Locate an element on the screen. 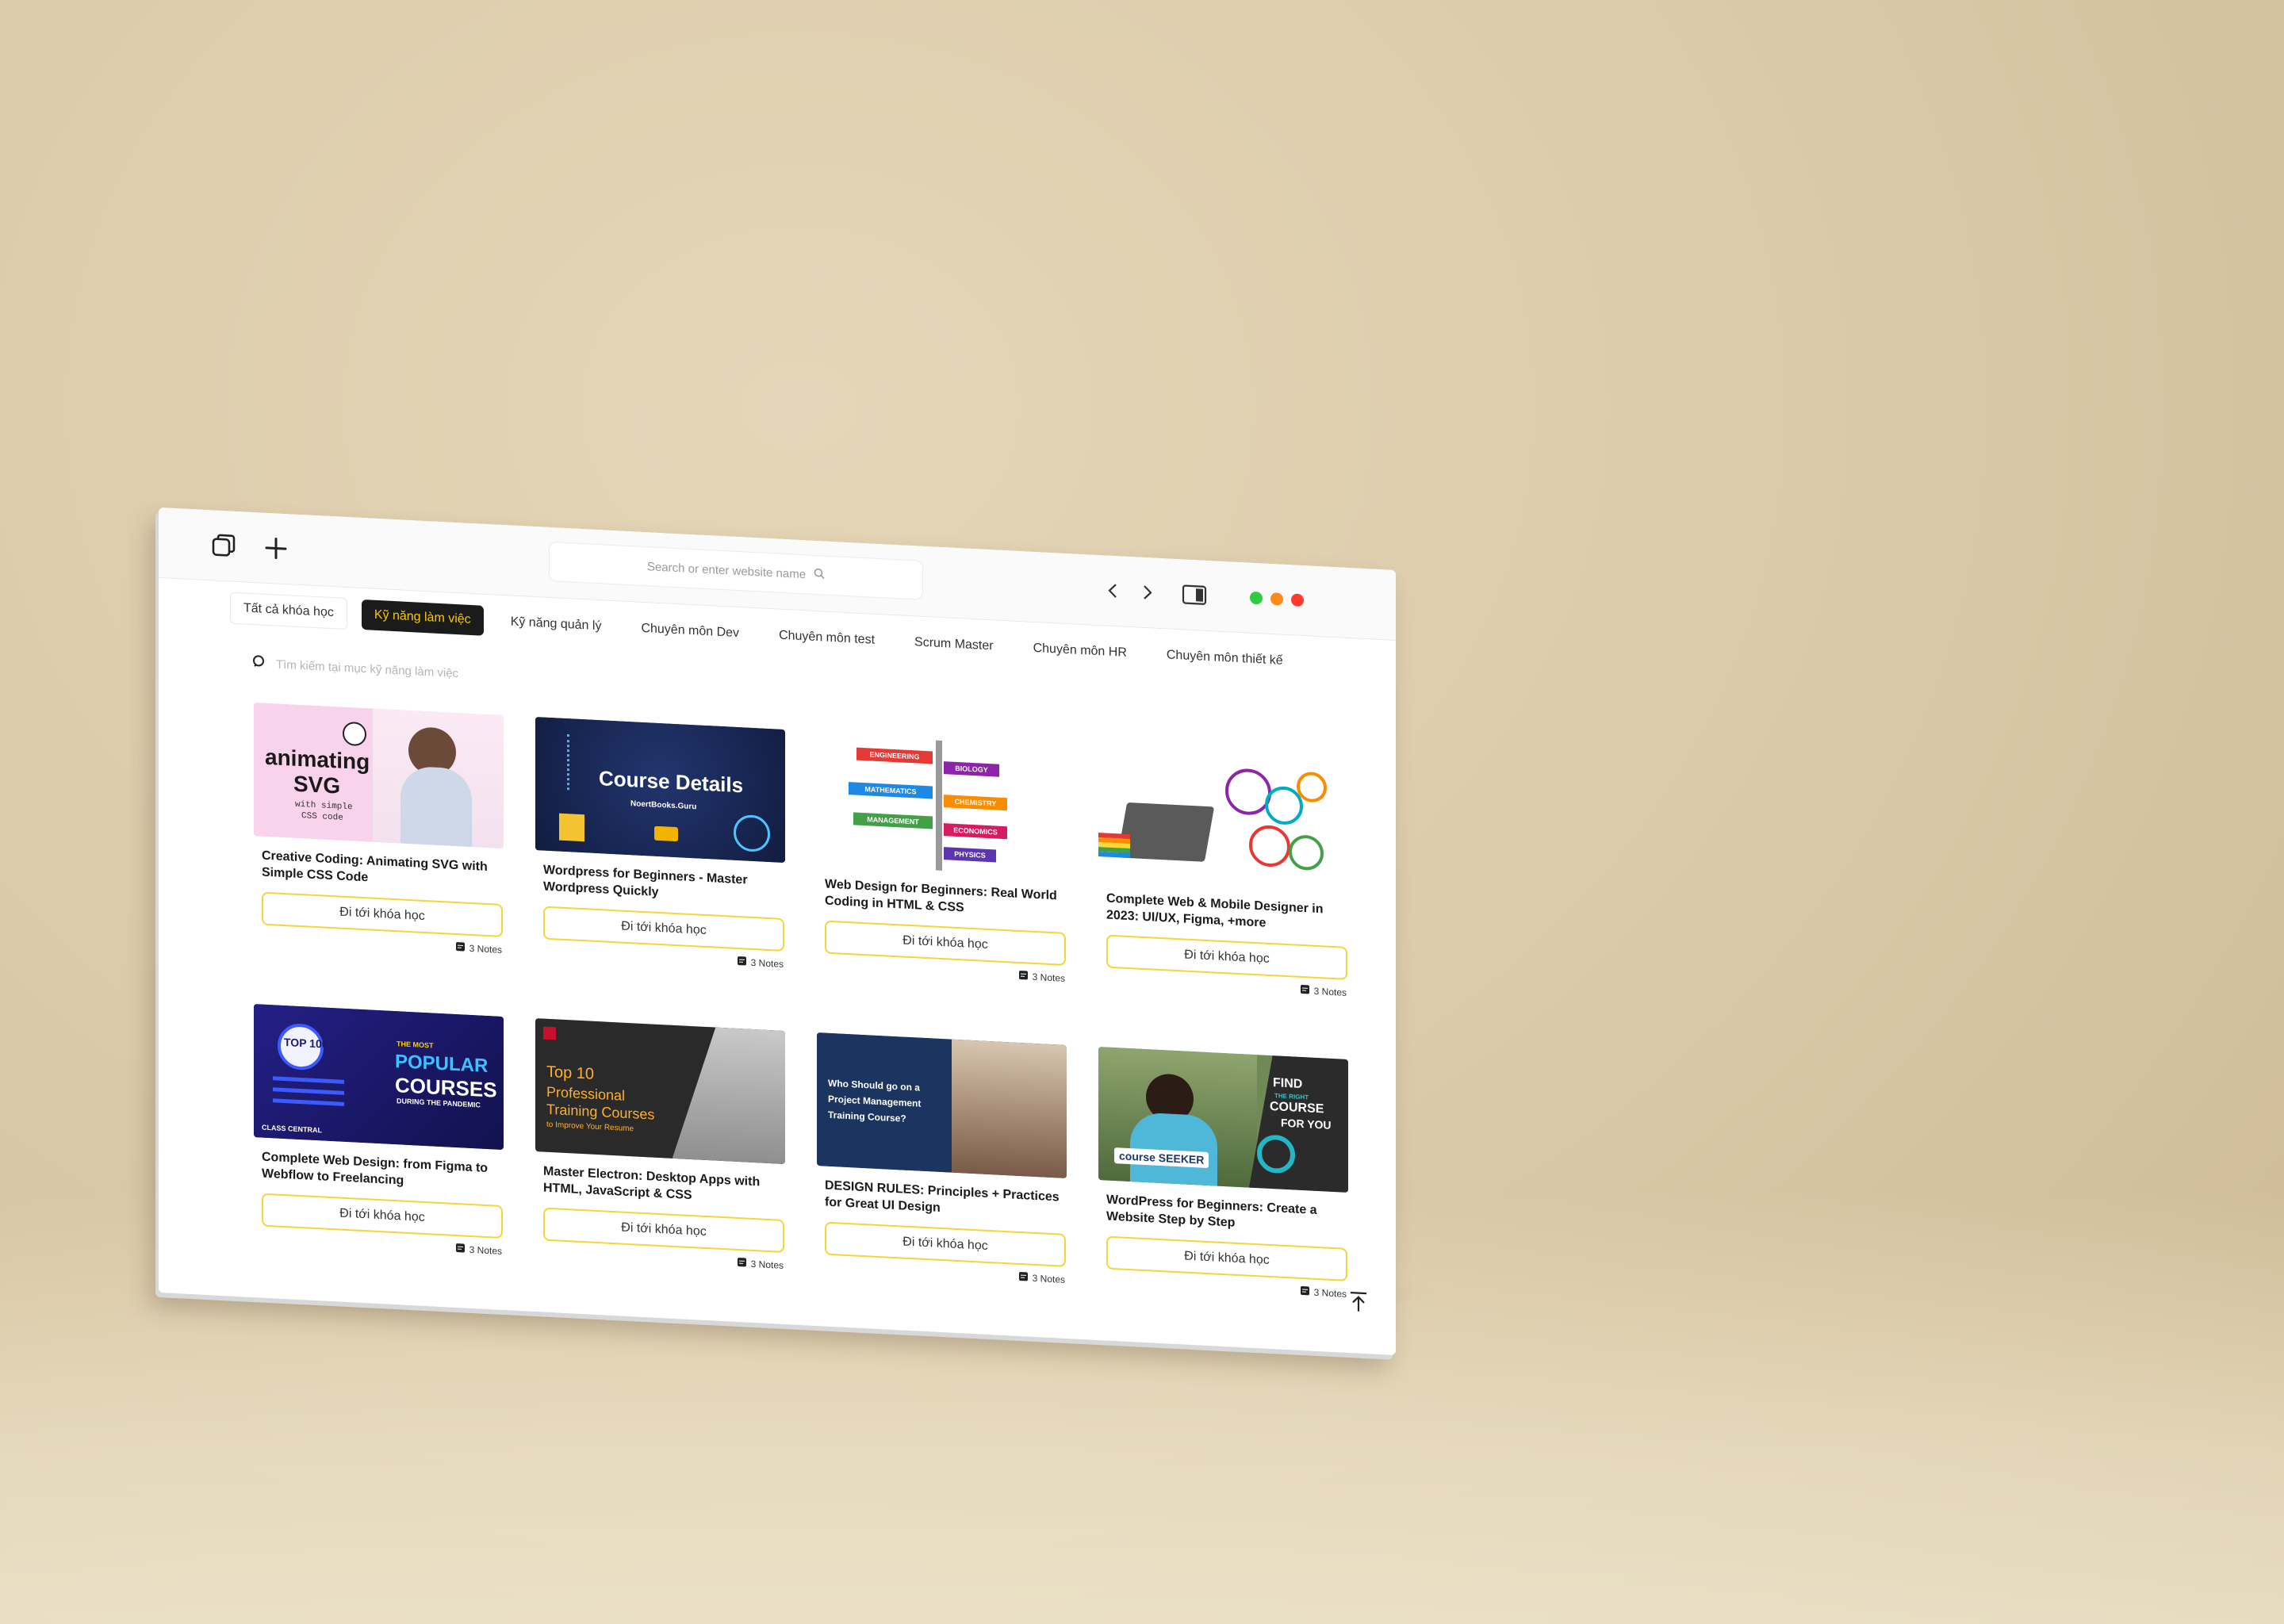  sidebar-toggle-icon is located at coordinates (1194, 595).